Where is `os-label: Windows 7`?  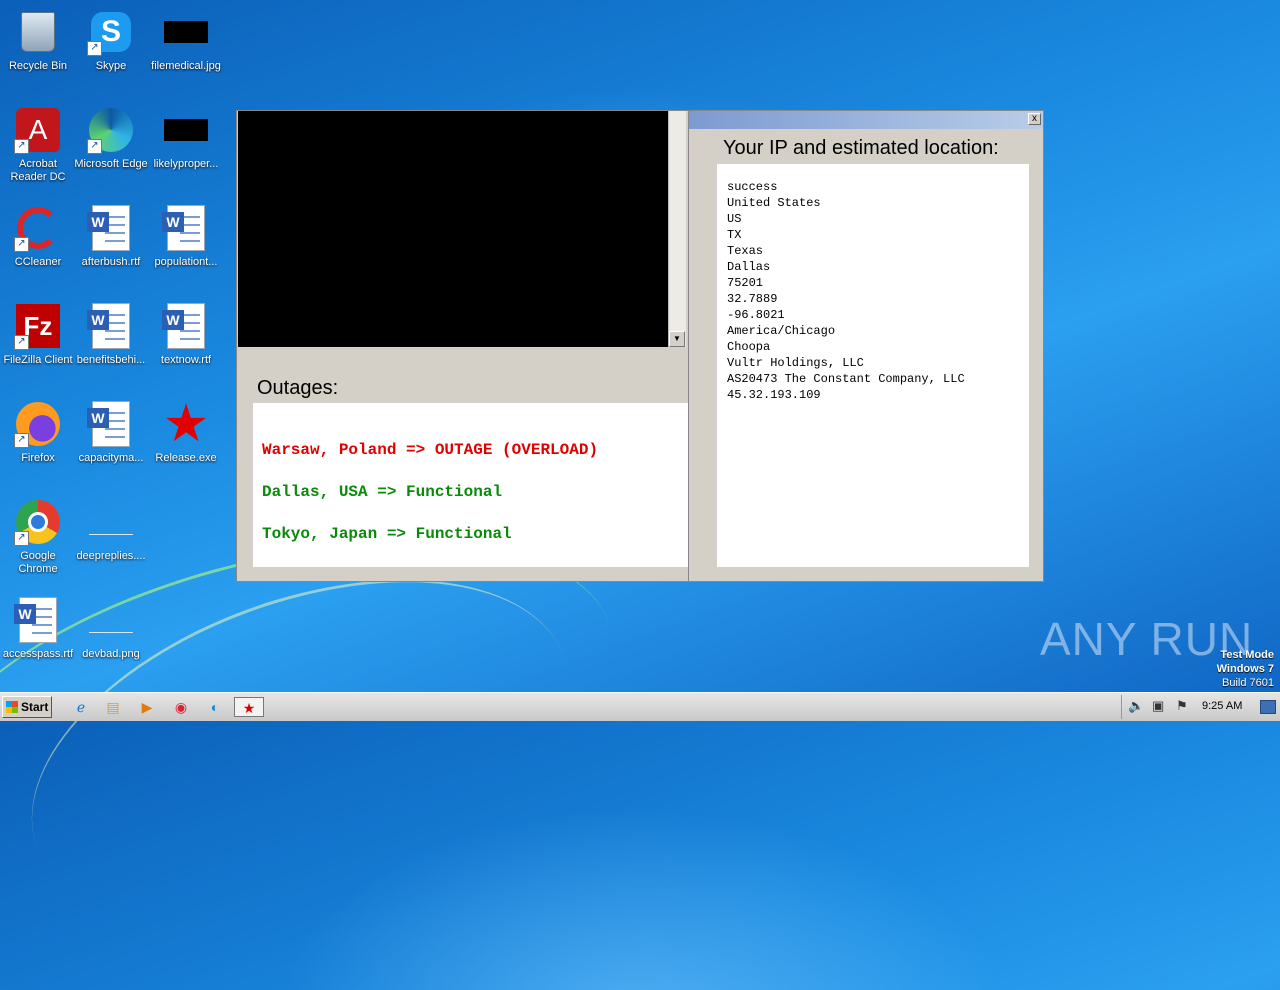
os-label: Windows 7 is located at coordinates (1245, 669).